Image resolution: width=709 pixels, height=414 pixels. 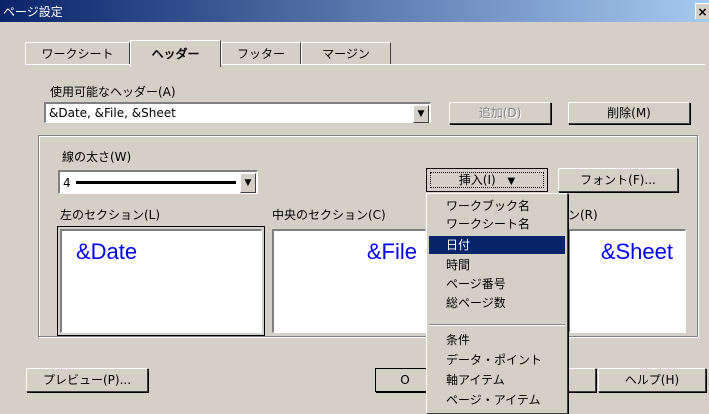 I want to click on window-title: ページ設定, so click(x=33, y=12).